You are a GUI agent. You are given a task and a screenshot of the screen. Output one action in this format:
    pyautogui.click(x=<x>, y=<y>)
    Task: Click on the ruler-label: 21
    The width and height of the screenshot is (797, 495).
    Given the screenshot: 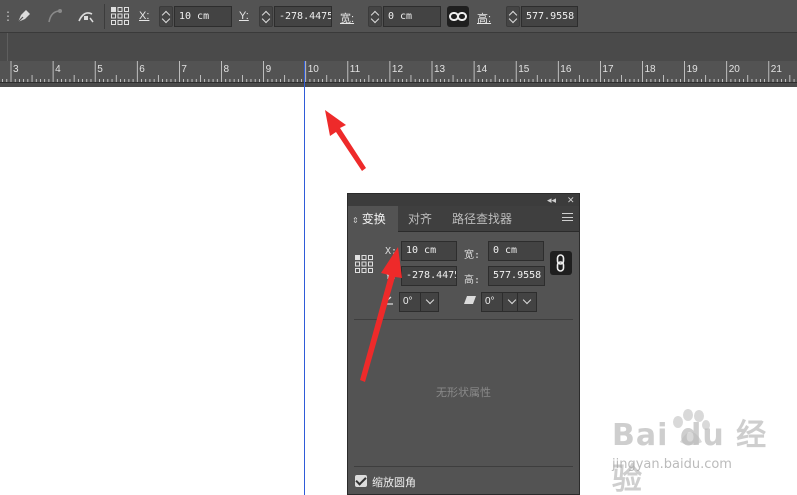 What is the action you would take?
    pyautogui.click(x=777, y=69)
    